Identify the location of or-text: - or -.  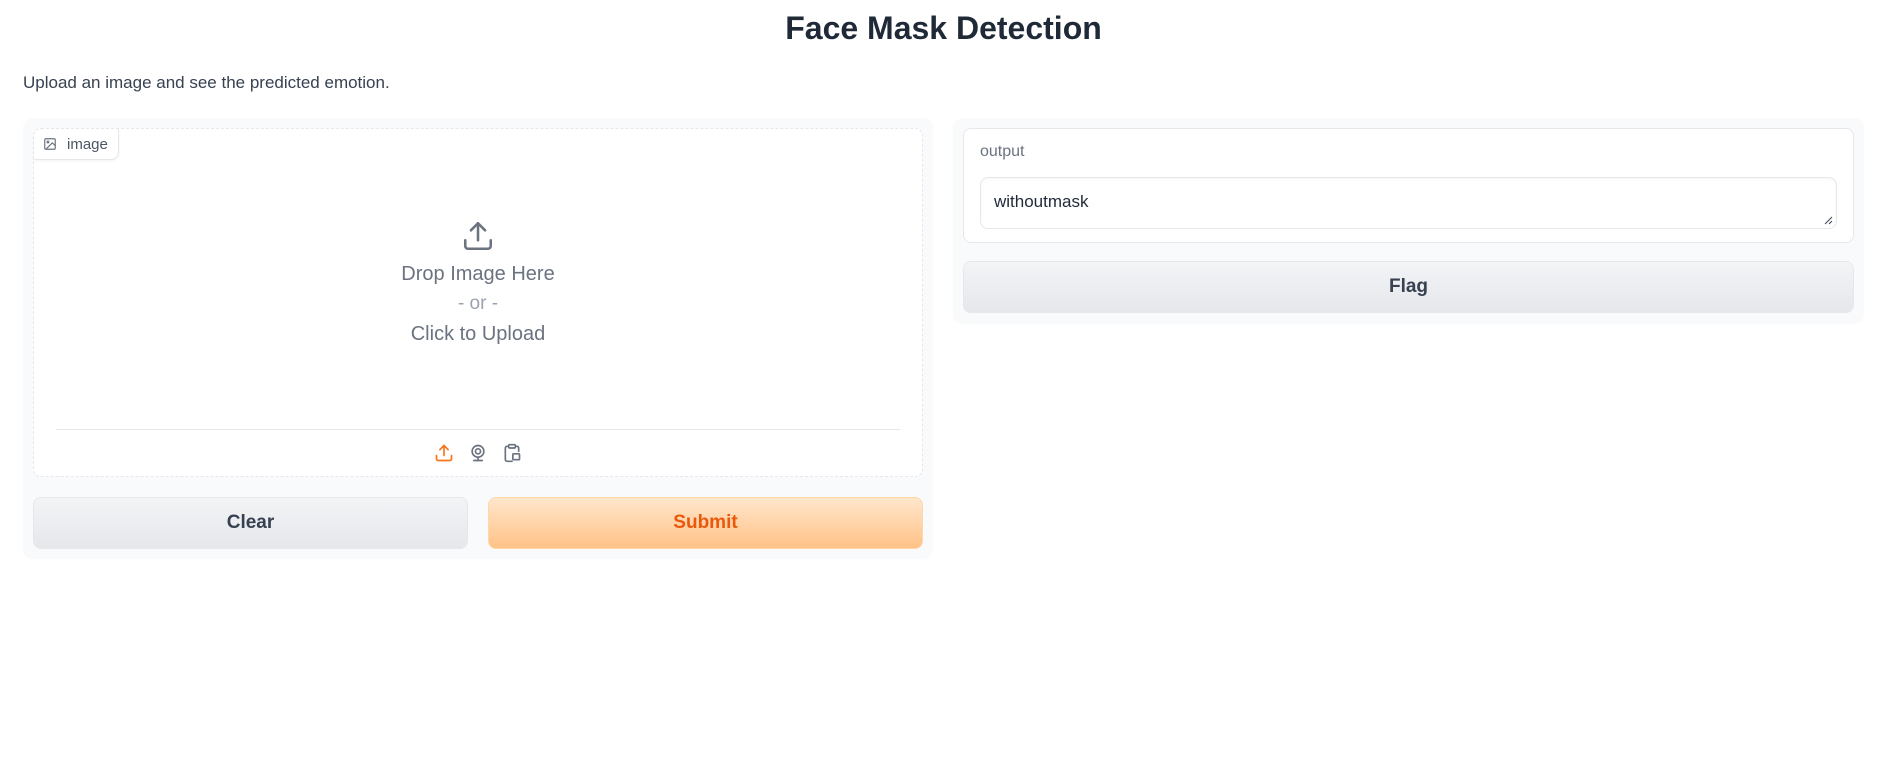
(478, 303).